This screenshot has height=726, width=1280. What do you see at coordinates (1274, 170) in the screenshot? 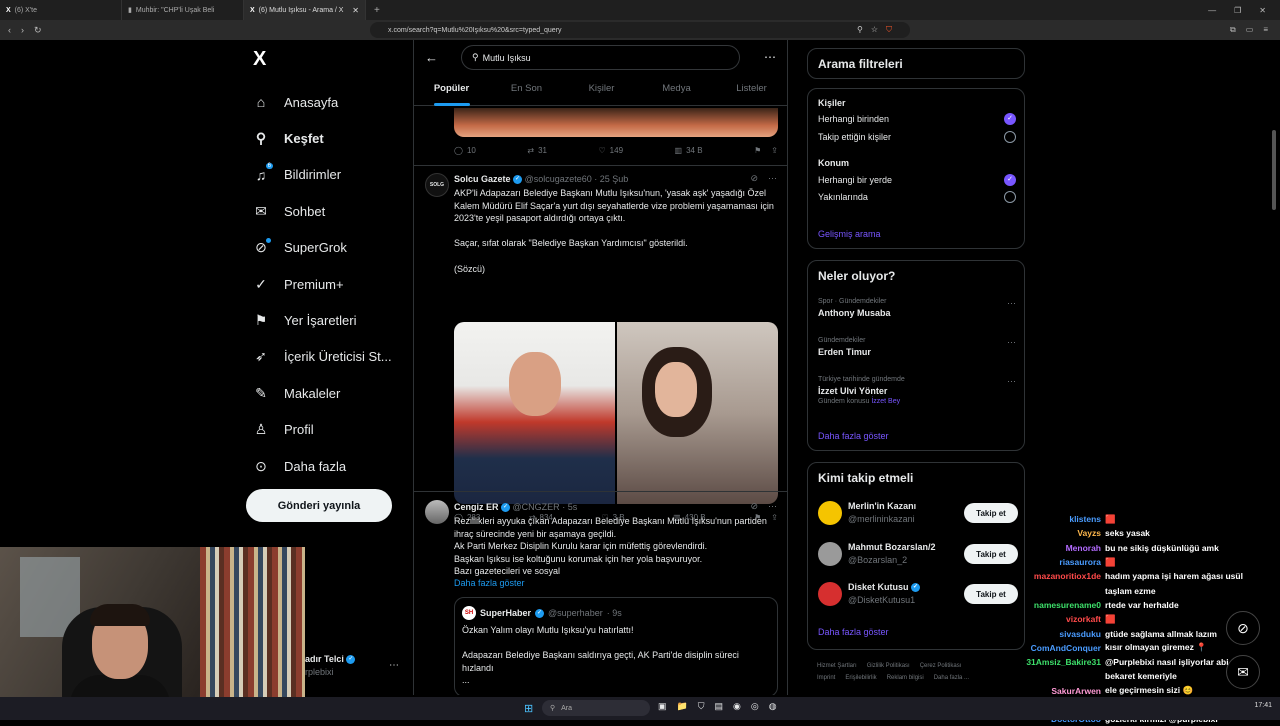
I see `scrollbar` at bounding box center [1274, 170].